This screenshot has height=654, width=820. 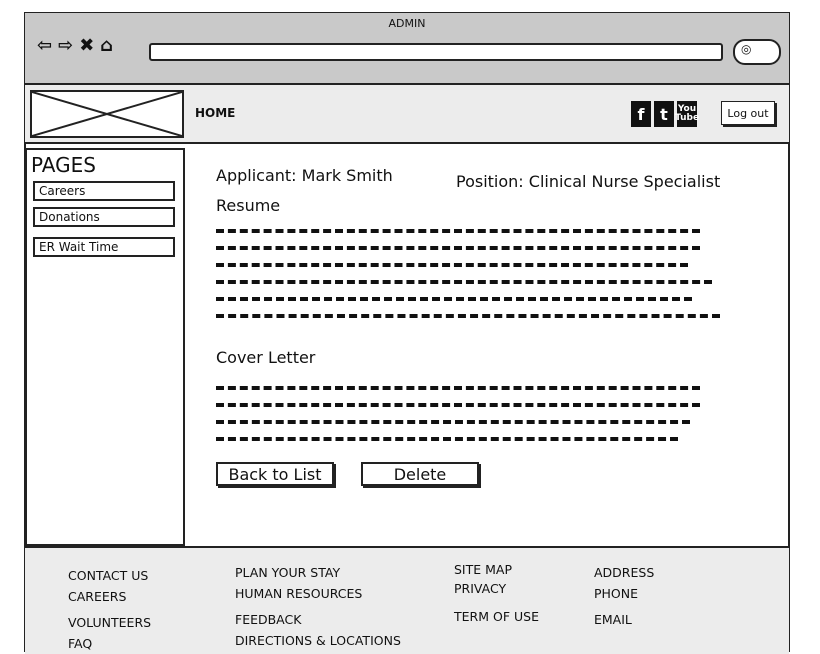 What do you see at coordinates (266, 357) in the screenshot?
I see `cover-letter-heading: Cover Letter` at bounding box center [266, 357].